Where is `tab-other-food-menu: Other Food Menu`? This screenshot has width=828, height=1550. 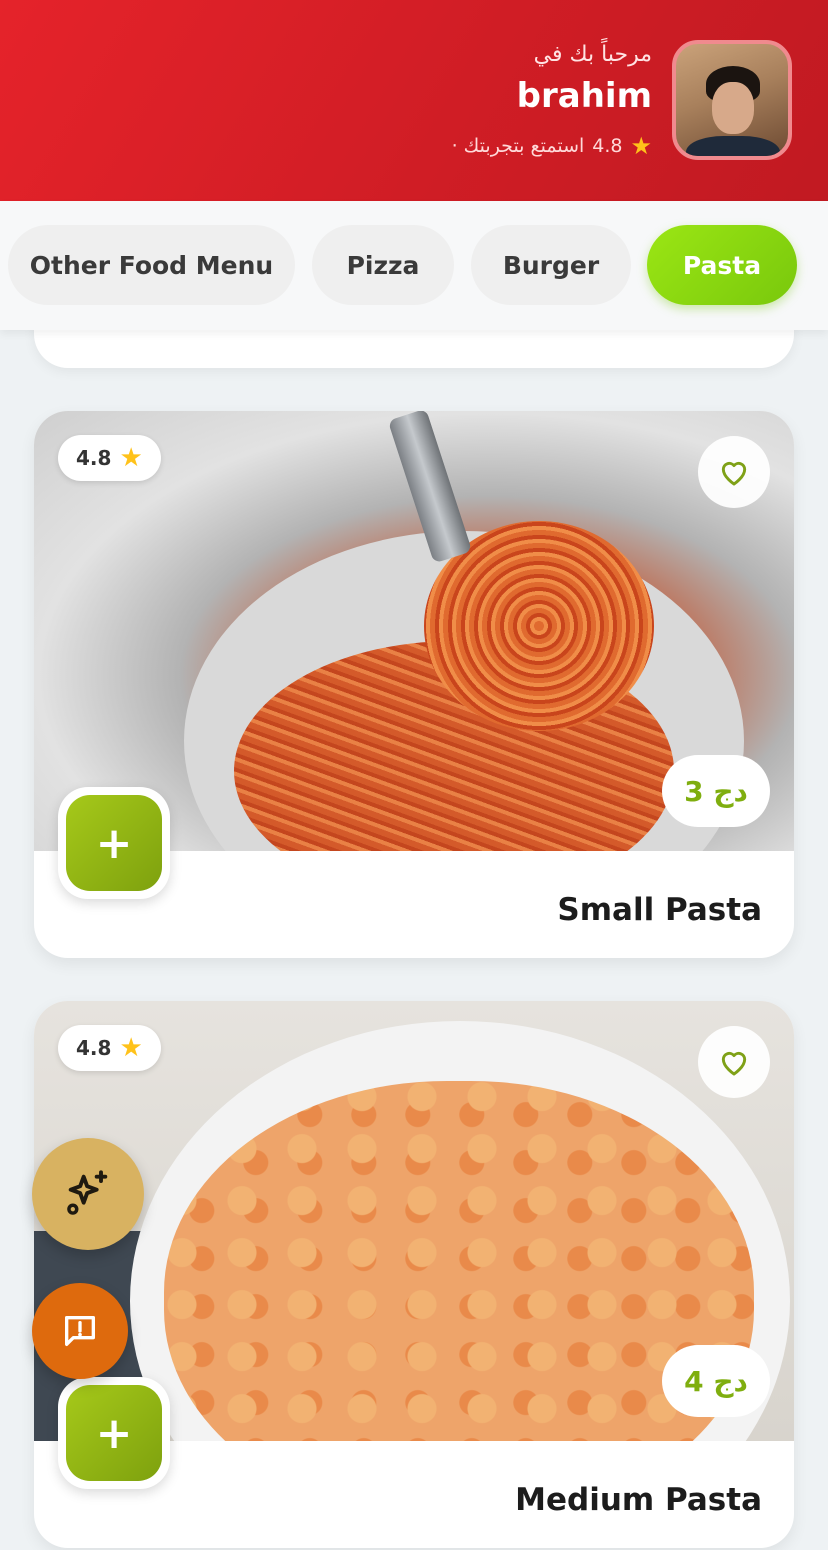
tab-other-food-menu: Other Food Menu is located at coordinates (151, 265).